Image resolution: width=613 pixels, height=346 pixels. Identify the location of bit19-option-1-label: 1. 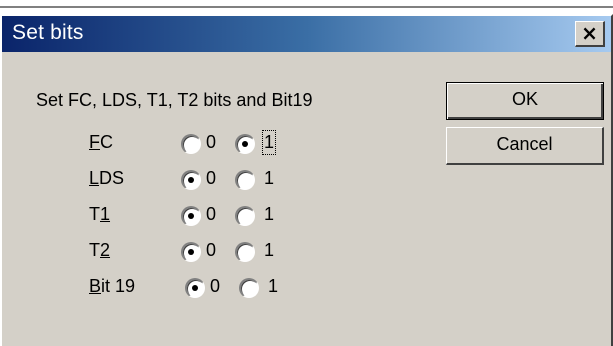
(273, 286).